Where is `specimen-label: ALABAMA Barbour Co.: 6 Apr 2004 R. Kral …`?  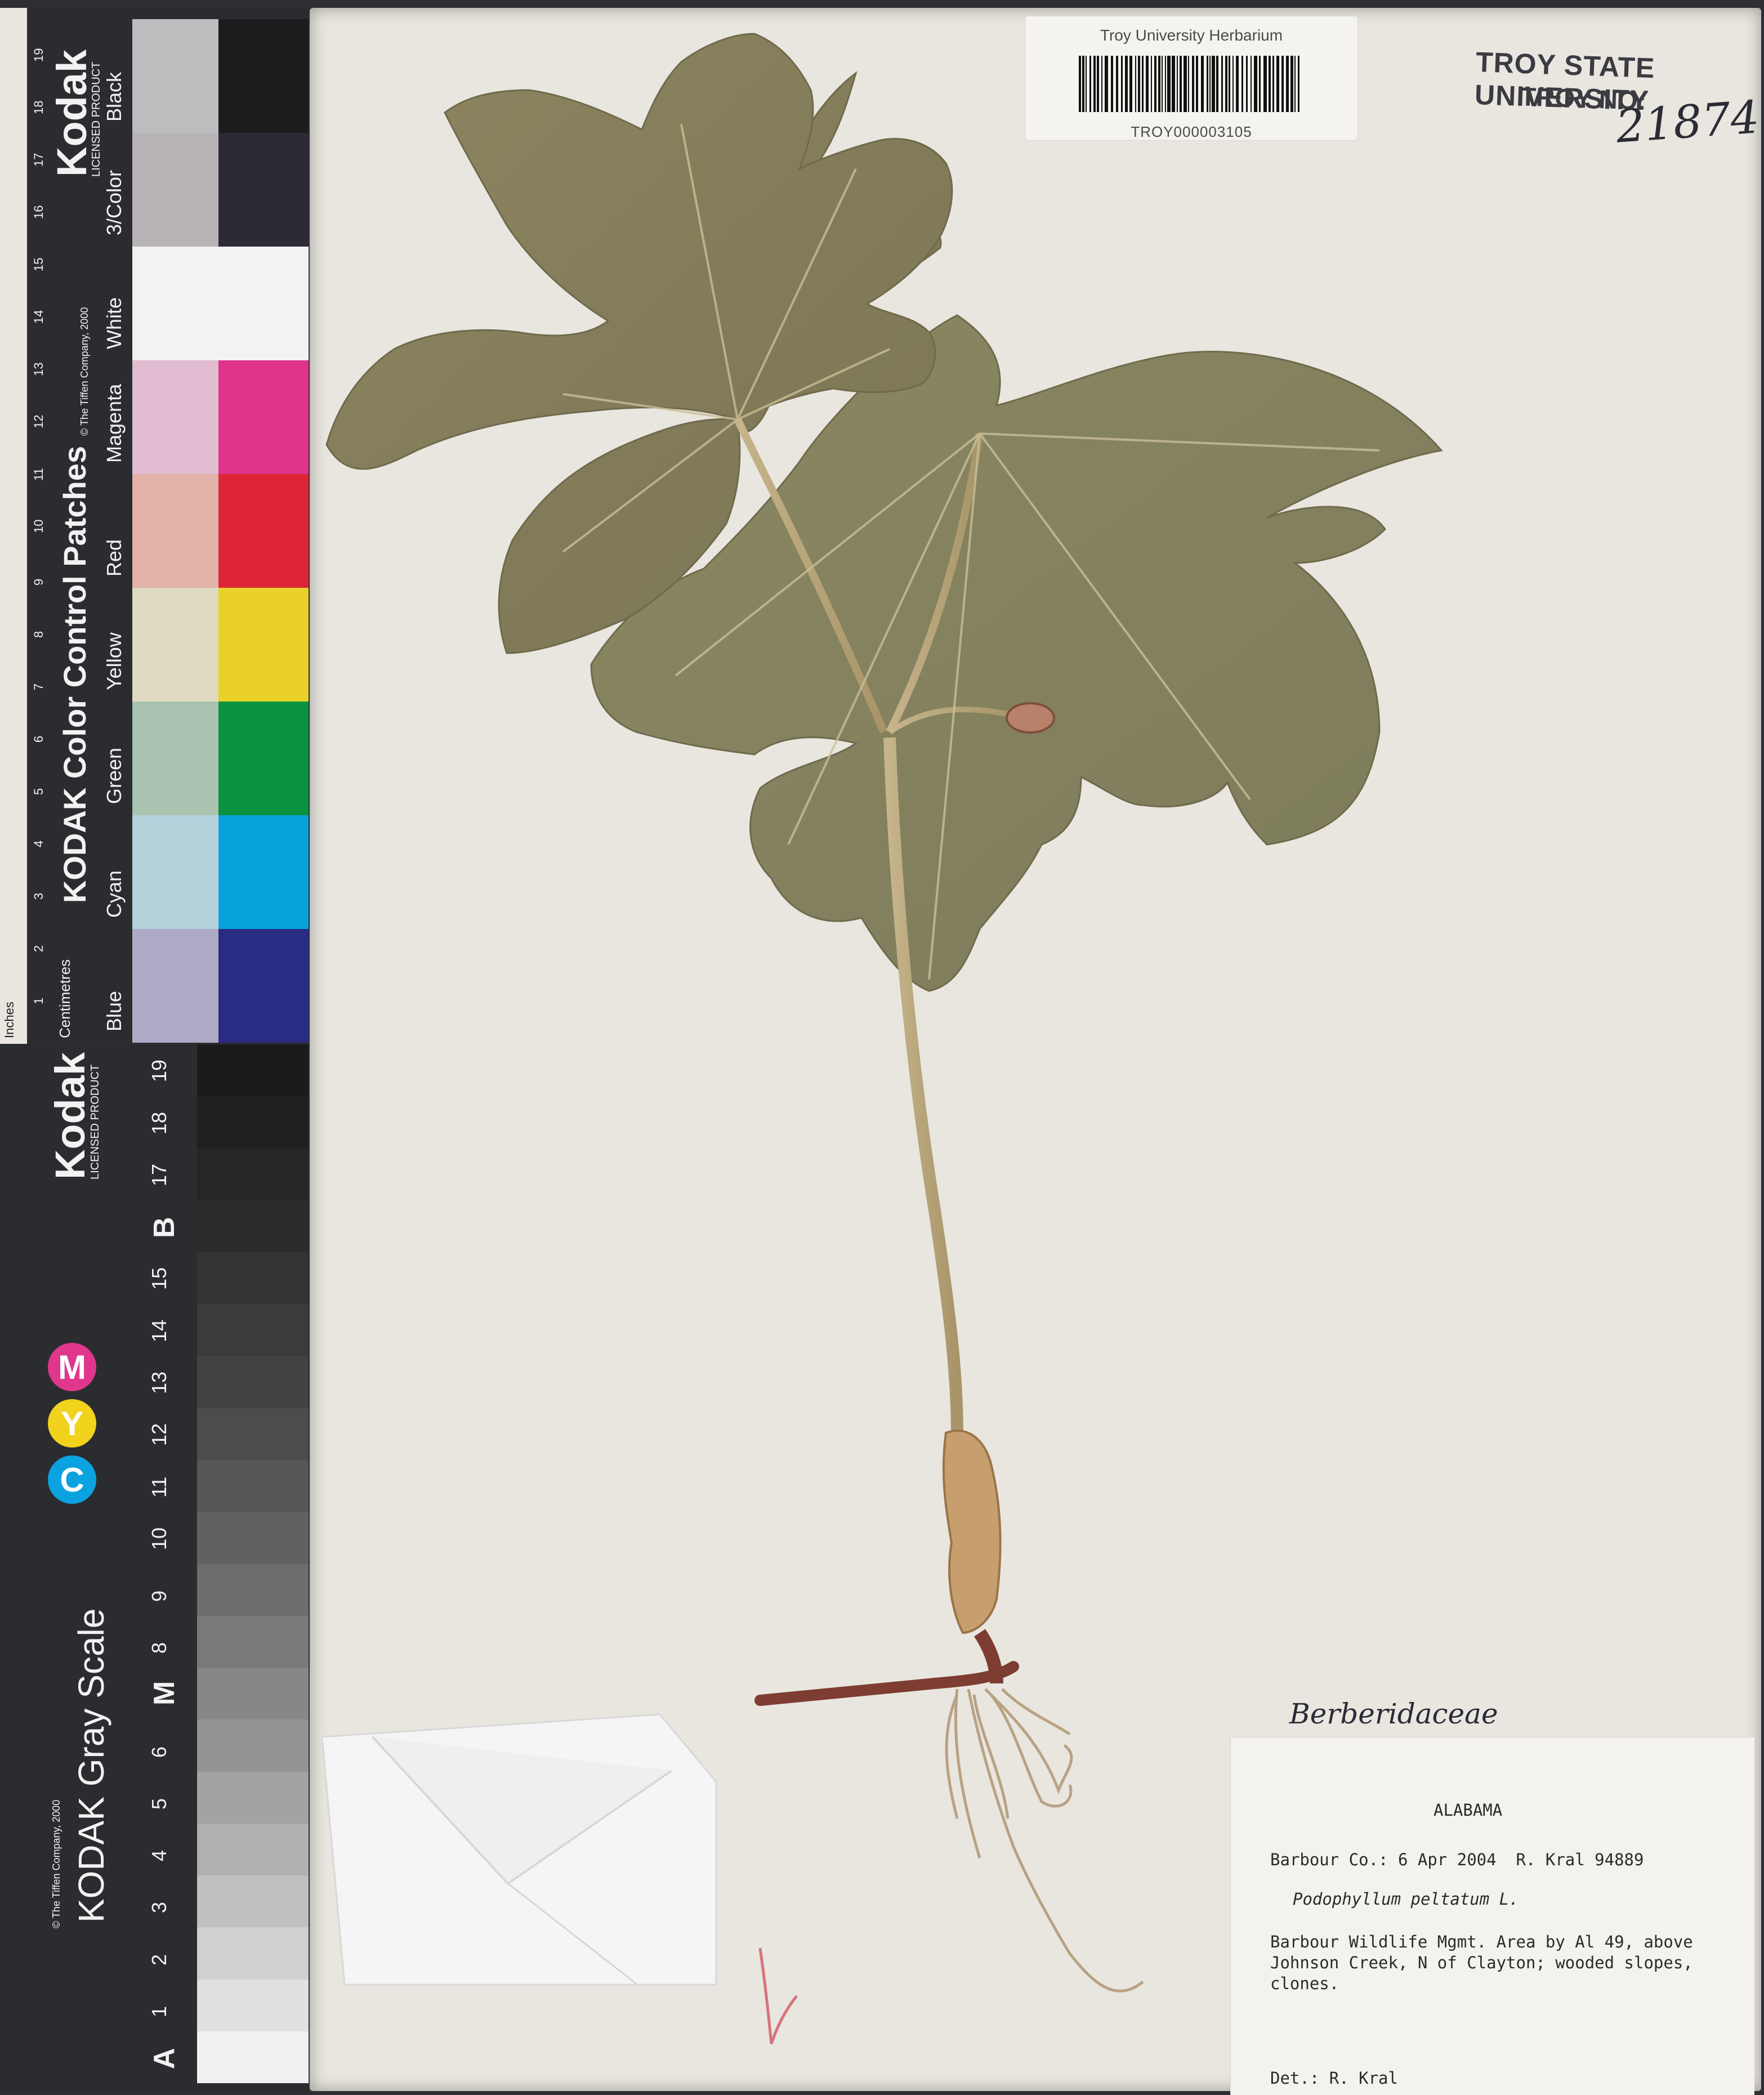
specimen-label: ALABAMA Barbour Co.: 6 Apr 2004 R. Kral … is located at coordinates (1492, 1916).